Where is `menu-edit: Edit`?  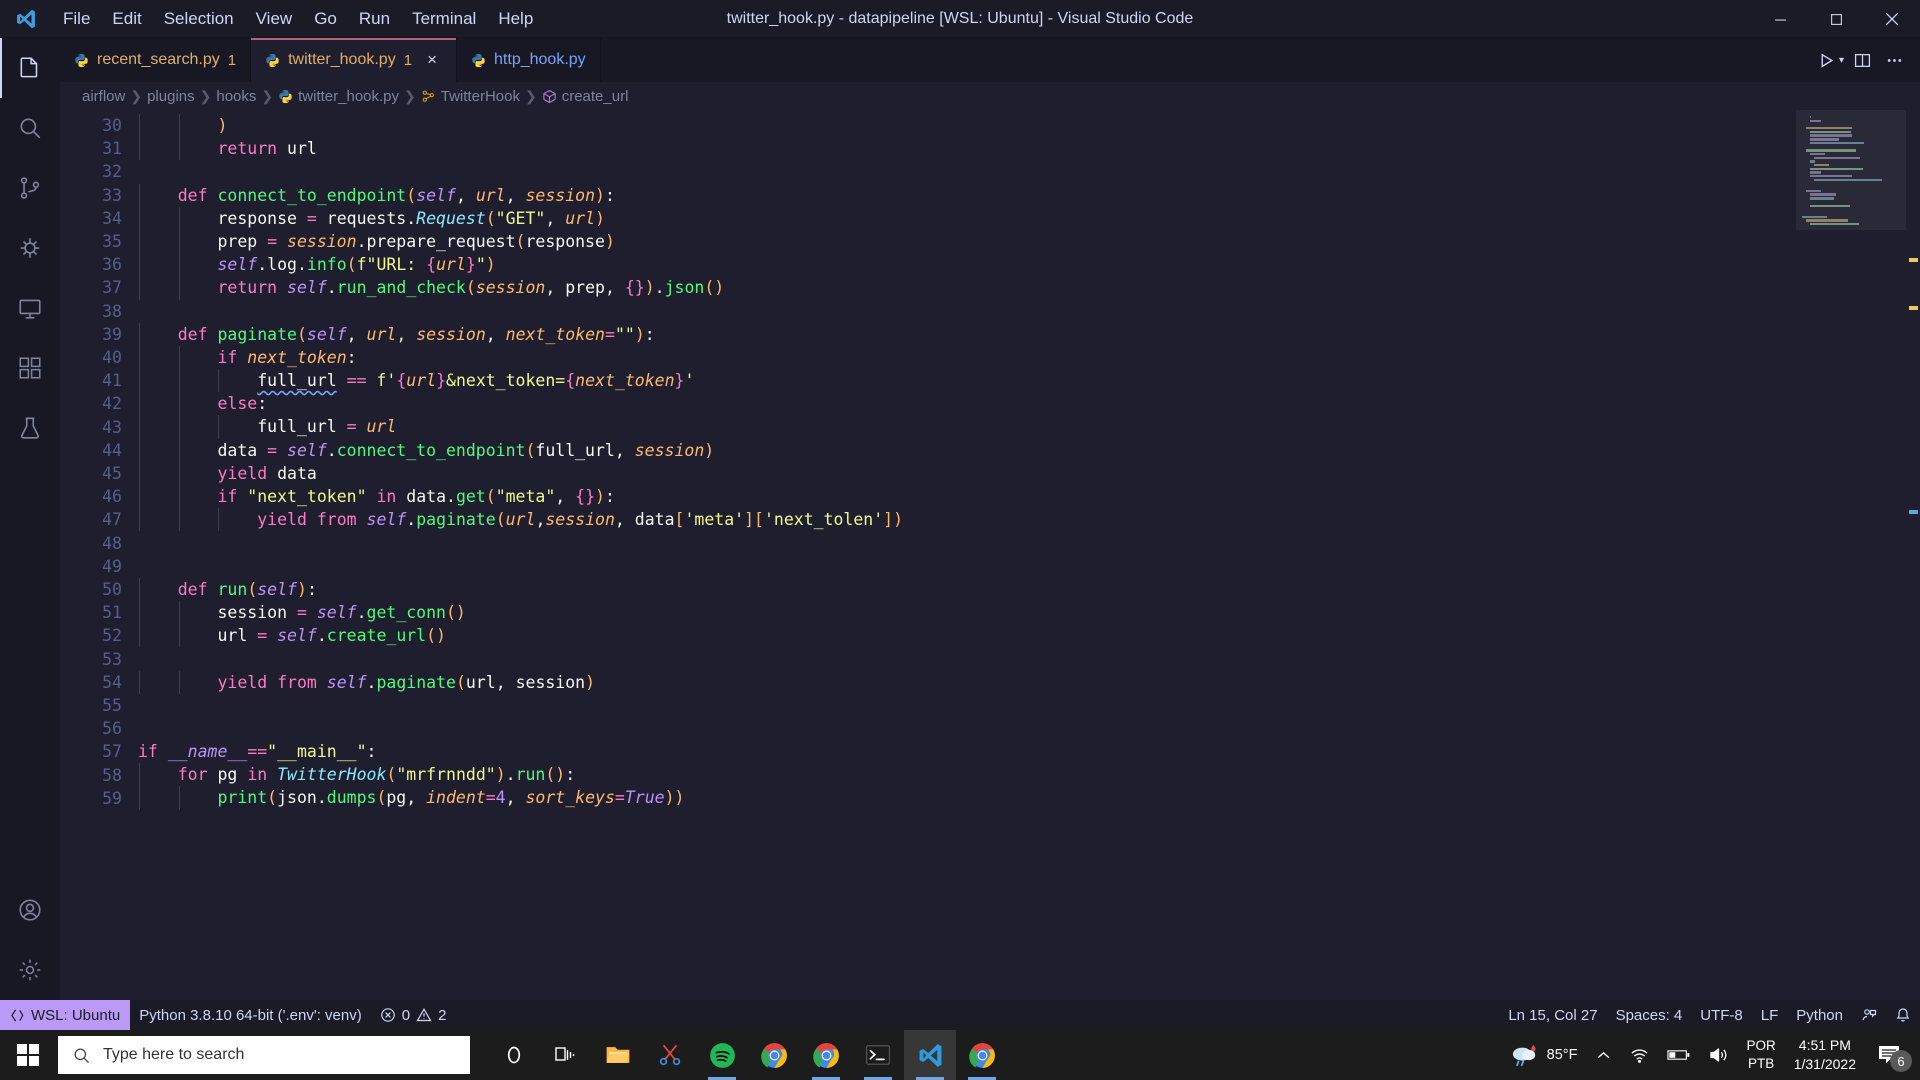 menu-edit: Edit is located at coordinates (126, 19).